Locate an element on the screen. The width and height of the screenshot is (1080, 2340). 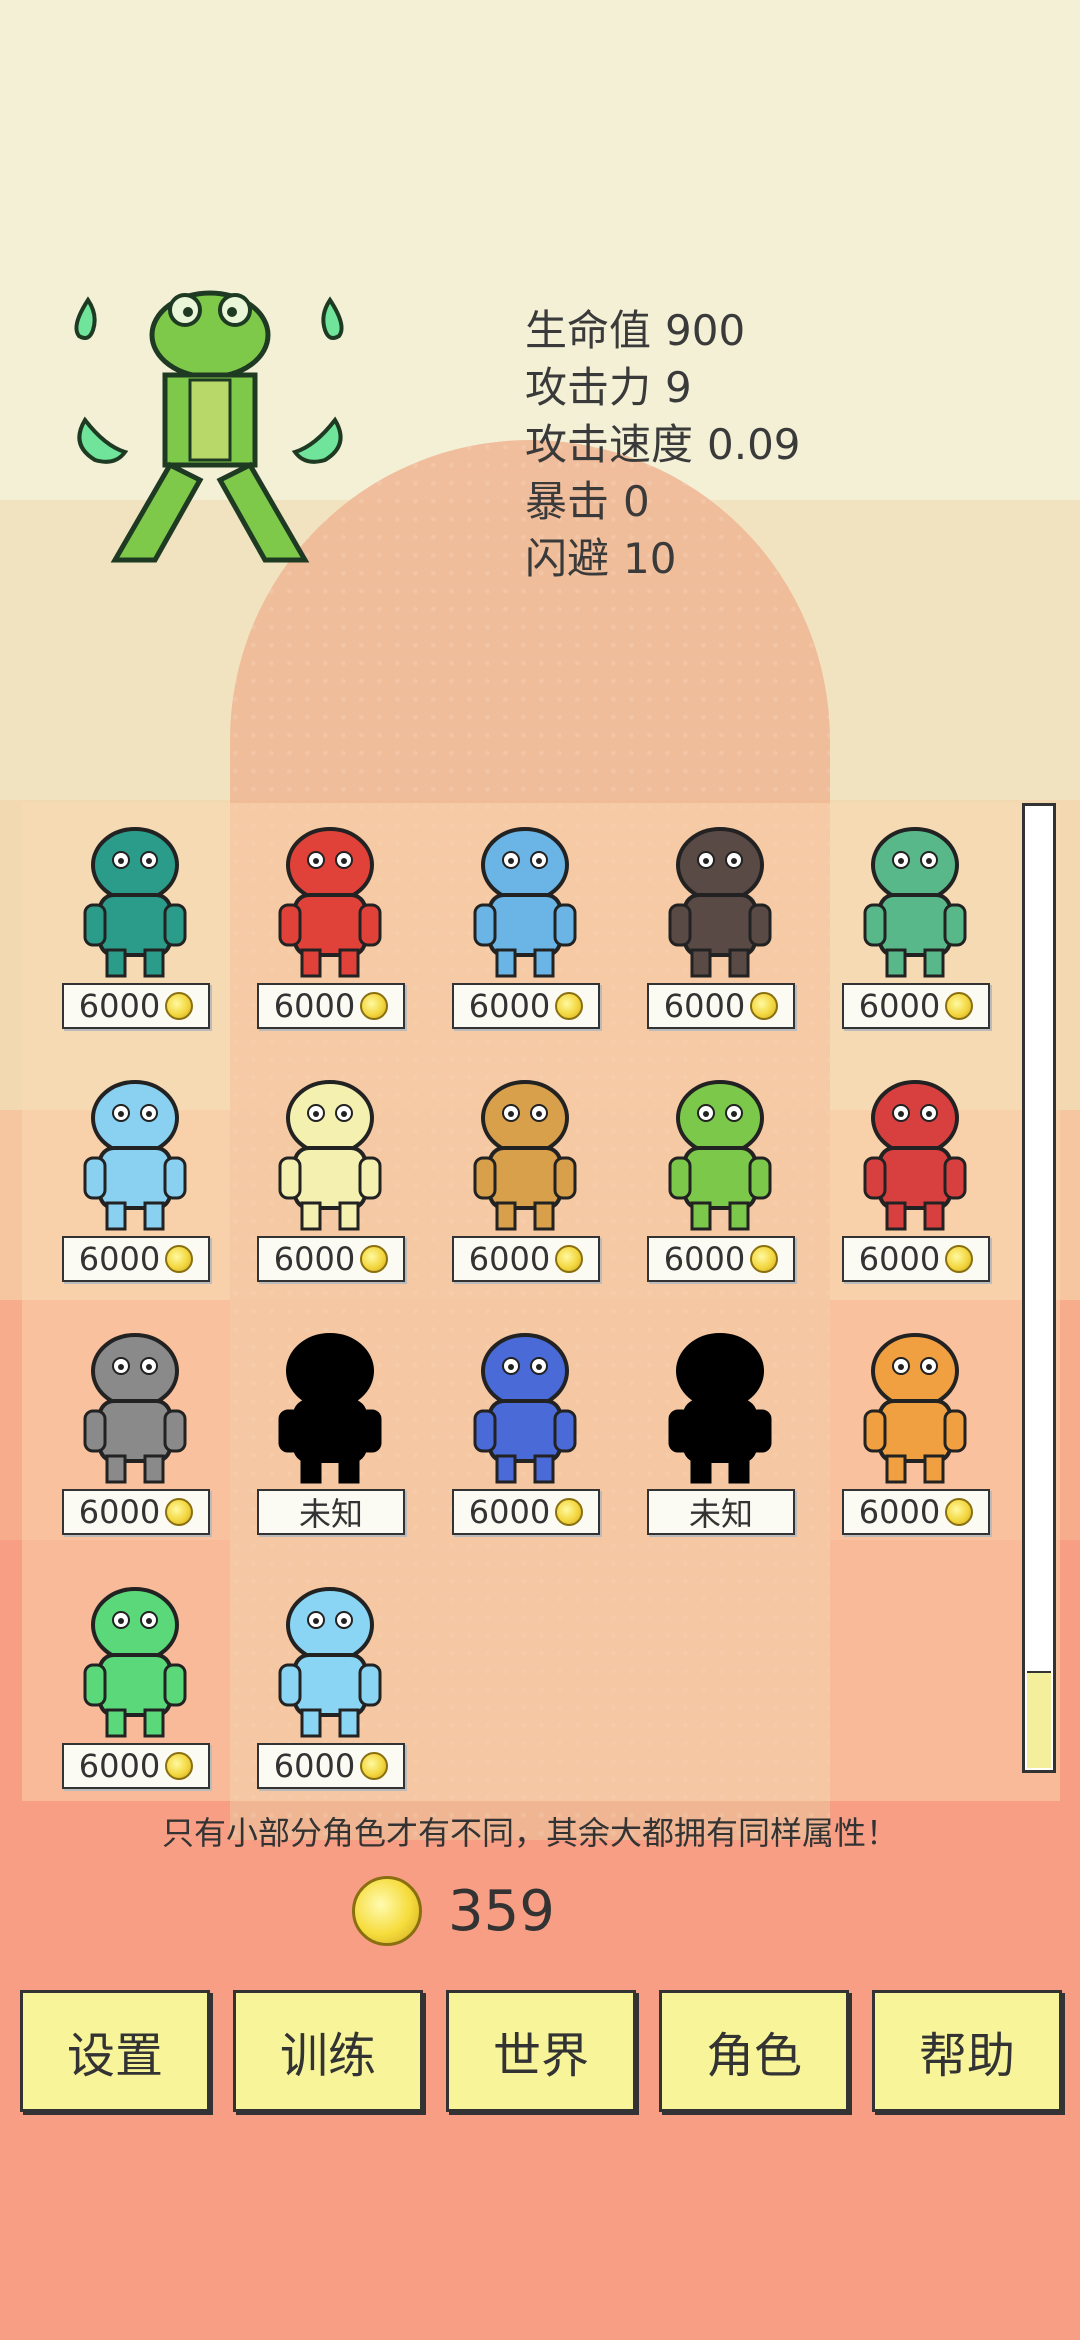
character-card-green-lizard: 6000 is located at coordinates (720, 1180).